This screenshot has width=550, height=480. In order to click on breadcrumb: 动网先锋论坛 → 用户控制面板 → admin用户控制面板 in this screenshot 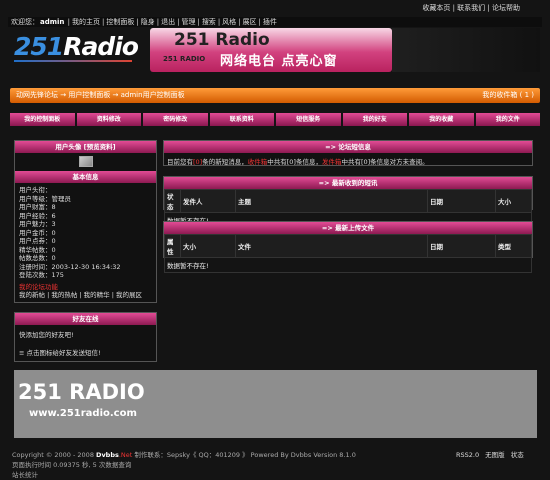, I will do `click(100, 95)`.